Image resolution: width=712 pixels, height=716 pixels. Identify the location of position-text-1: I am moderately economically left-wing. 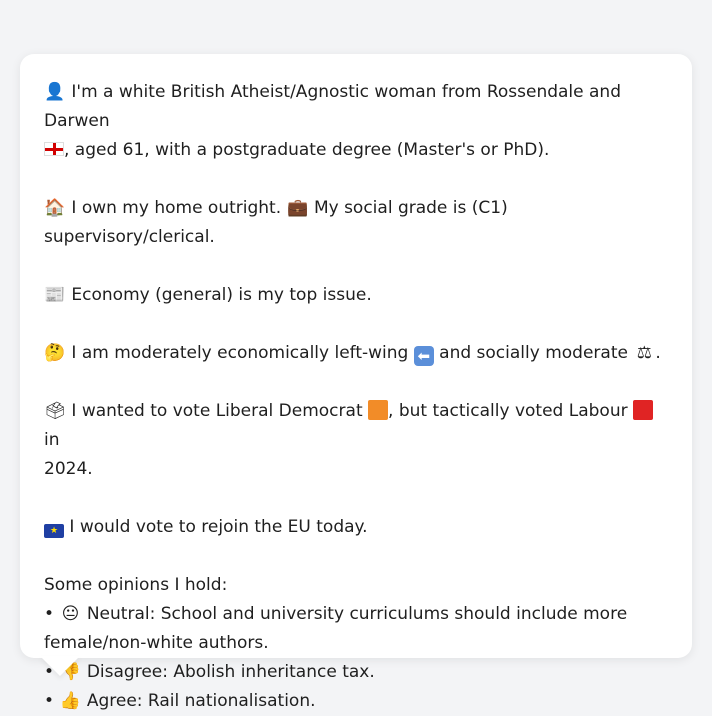
(240, 353).